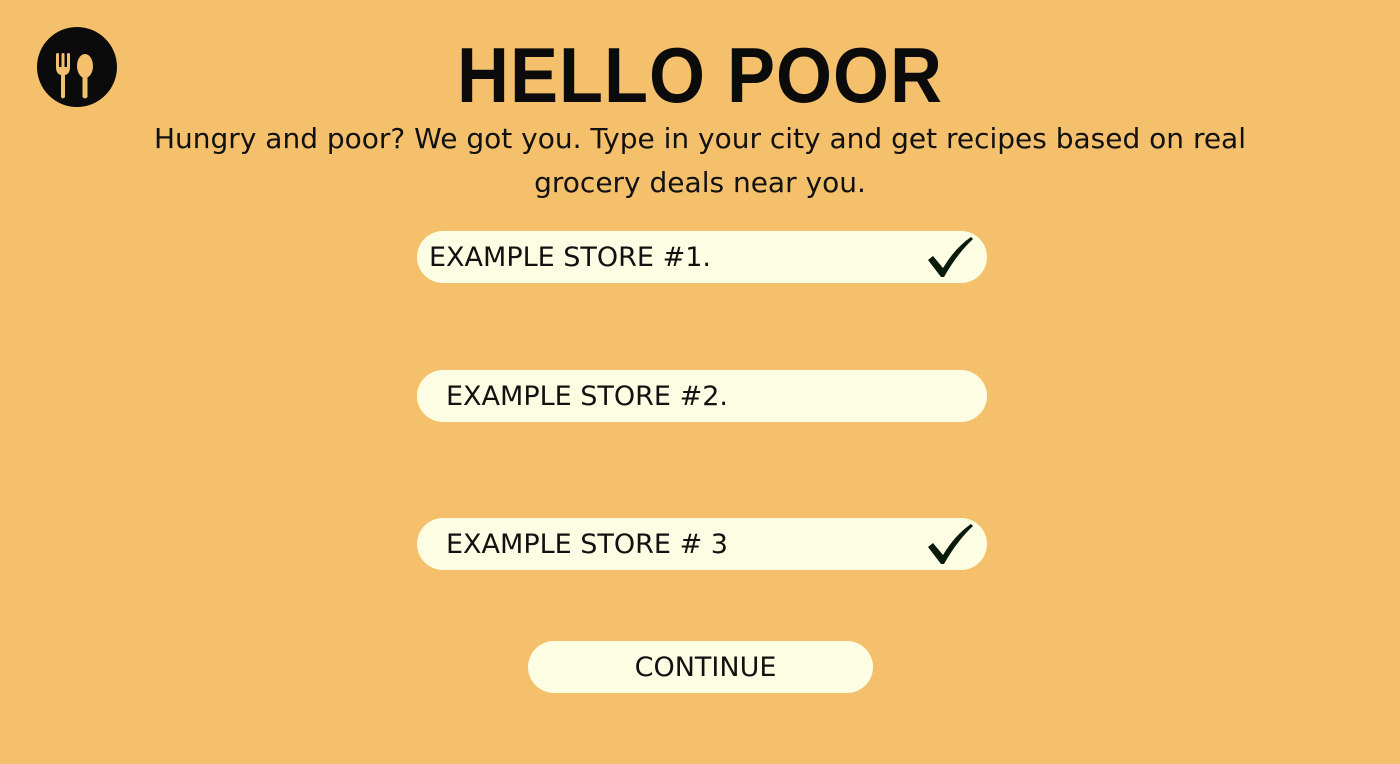  What do you see at coordinates (700, 667) in the screenshot?
I see `continue-button: CONTINUE` at bounding box center [700, 667].